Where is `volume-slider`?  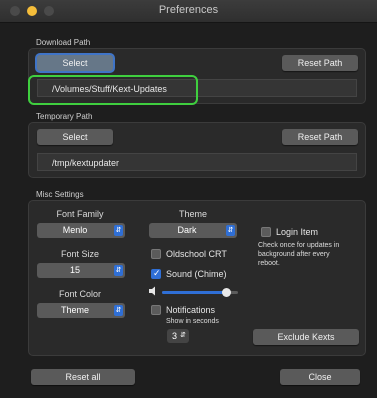 volume-slider is located at coordinates (200, 292).